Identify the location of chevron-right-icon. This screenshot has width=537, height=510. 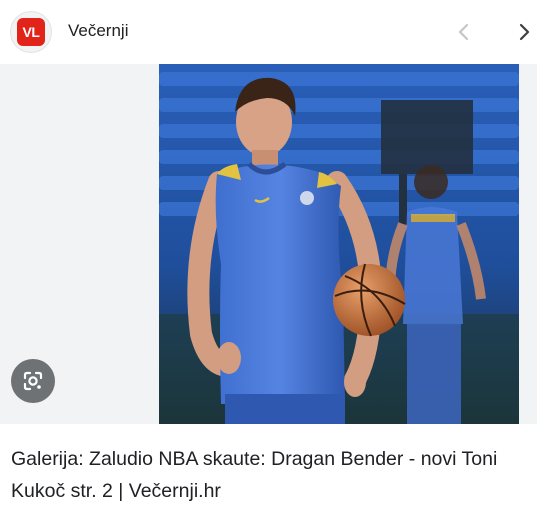
(524, 32).